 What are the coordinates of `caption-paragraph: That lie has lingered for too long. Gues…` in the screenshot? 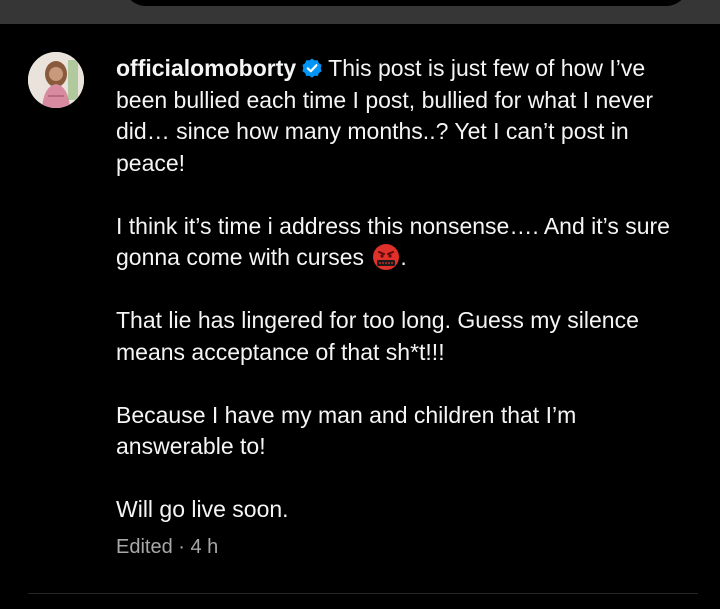 It's located at (403, 336).